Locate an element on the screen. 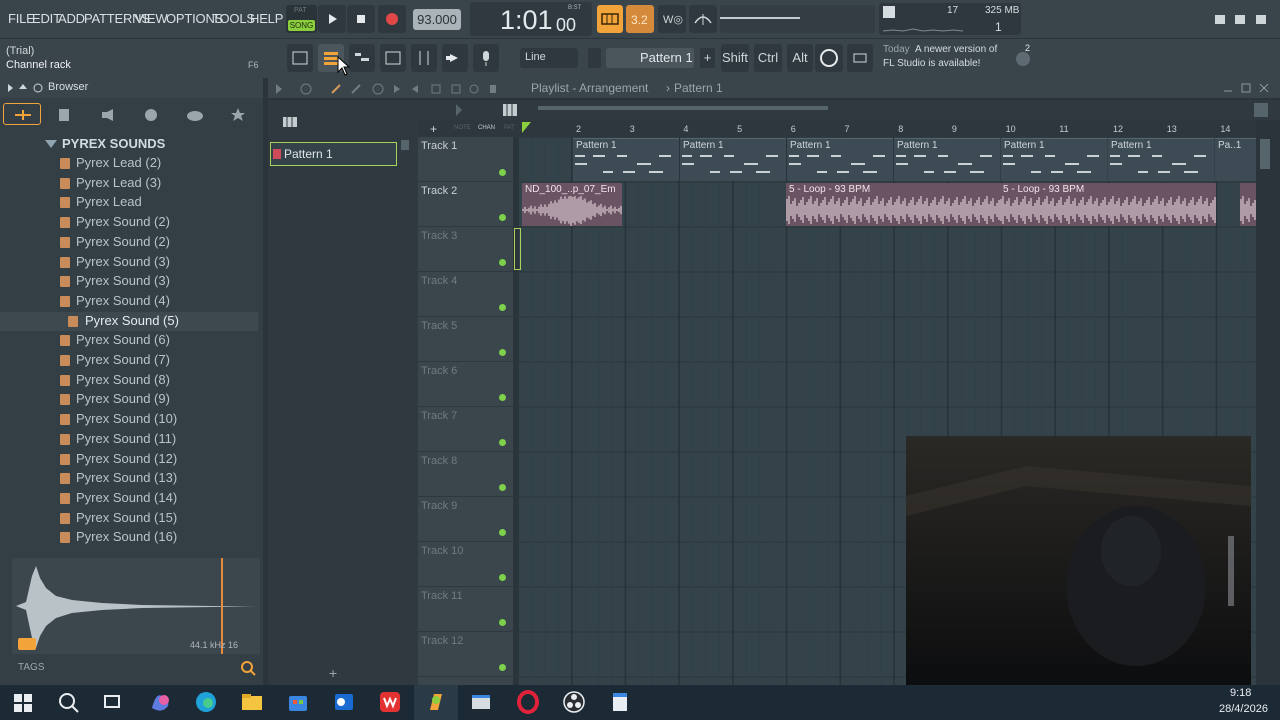 This screenshot has height=720, width=1280. menu-edit: EDIT is located at coordinates (46, 18).